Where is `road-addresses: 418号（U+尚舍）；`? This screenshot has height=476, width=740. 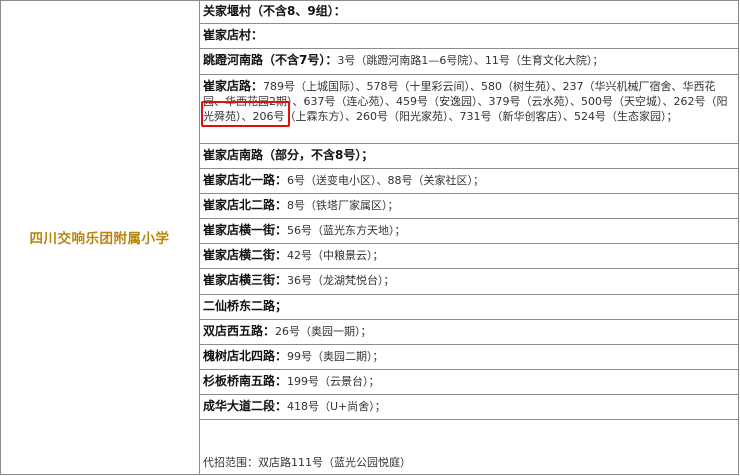
road-addresses: 418号（U+尚舍）； is located at coordinates (336, 406).